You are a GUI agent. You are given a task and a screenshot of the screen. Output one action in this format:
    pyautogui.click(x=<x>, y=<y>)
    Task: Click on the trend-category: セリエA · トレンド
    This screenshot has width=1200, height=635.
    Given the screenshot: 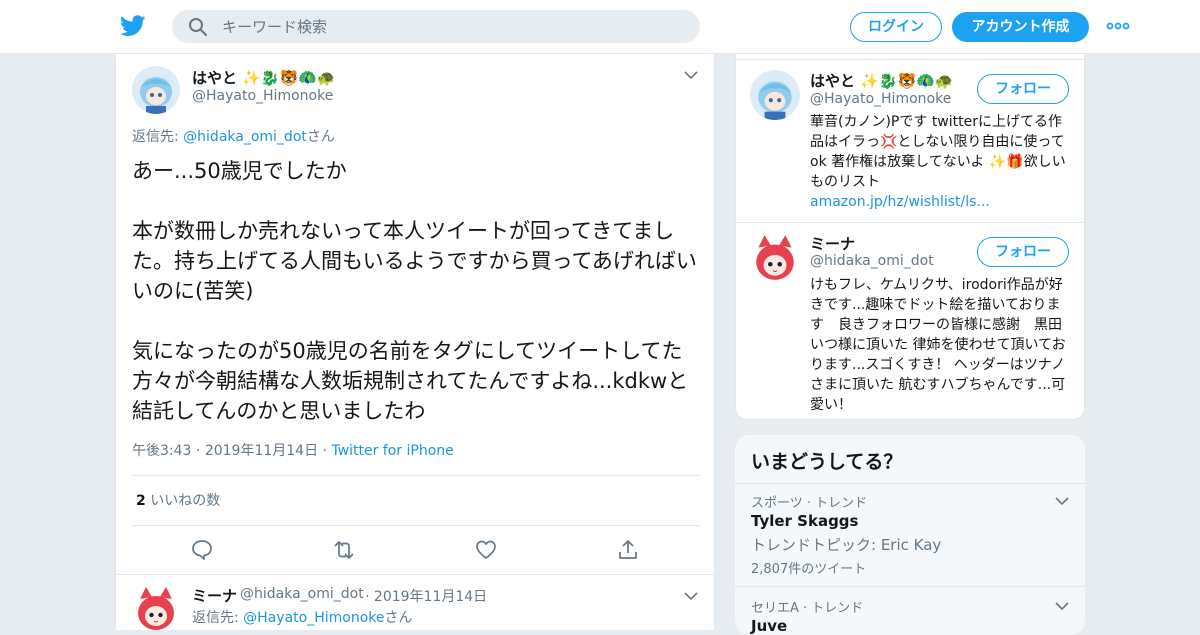 What is the action you would take?
    pyautogui.click(x=807, y=608)
    